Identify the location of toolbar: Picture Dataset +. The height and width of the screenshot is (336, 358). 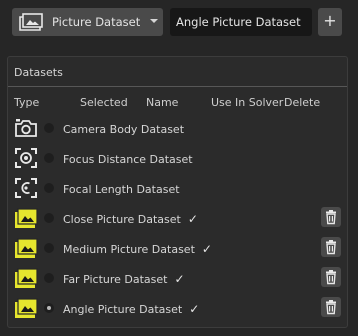
(179, 23).